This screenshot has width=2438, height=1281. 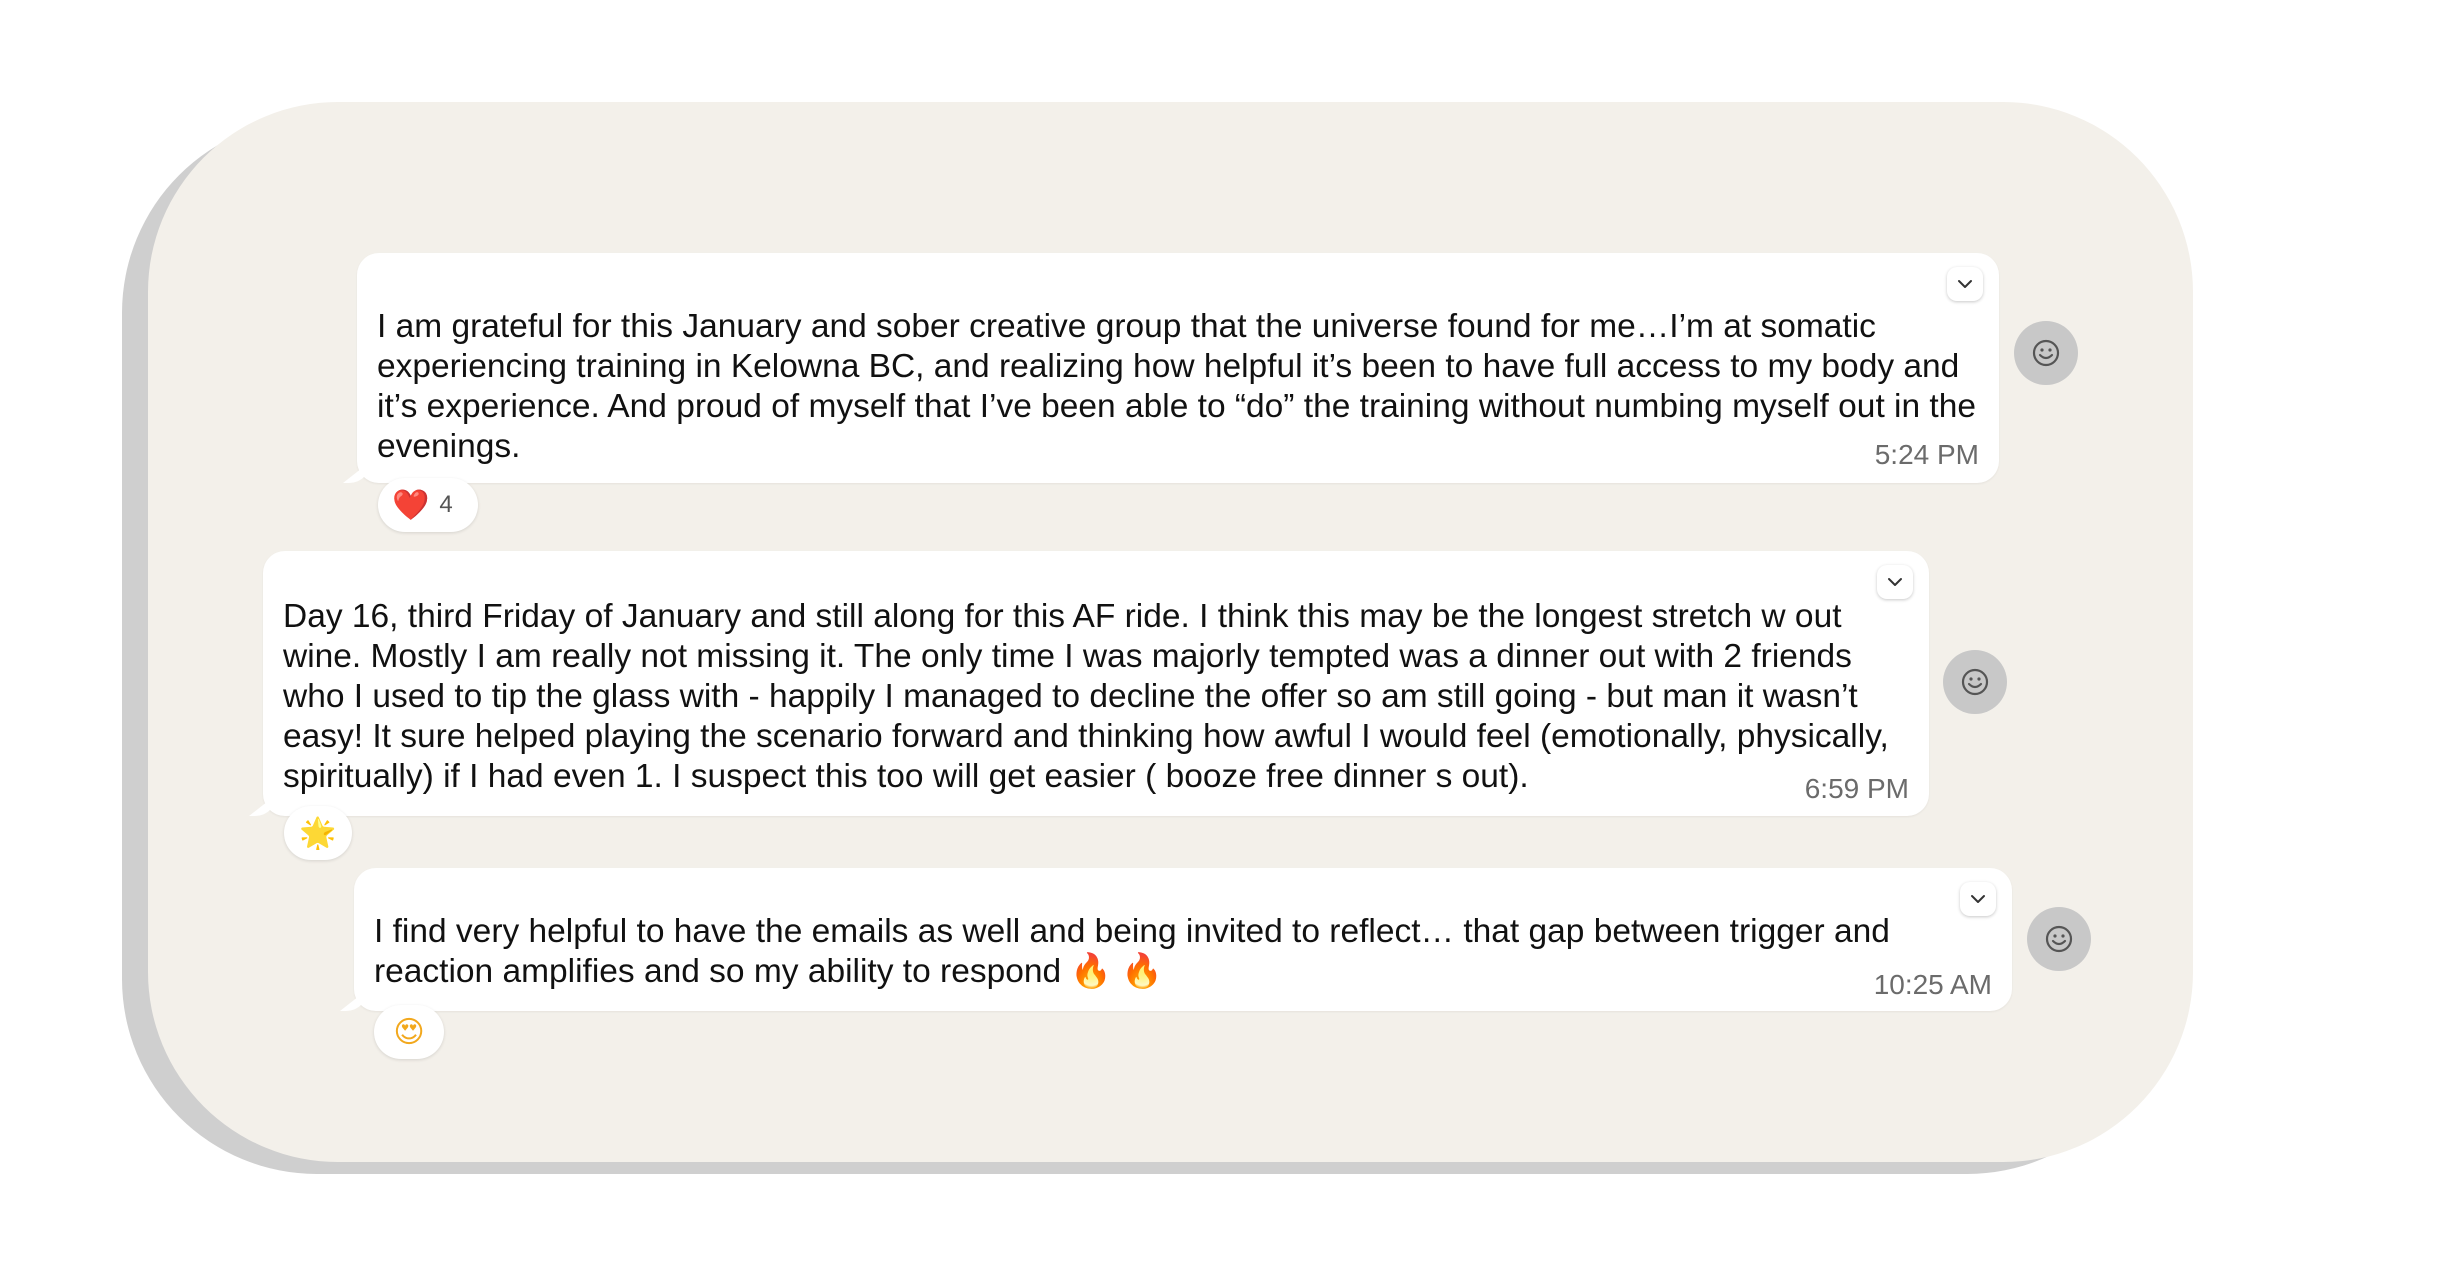 I want to click on reaction-count: 4, so click(x=446, y=504).